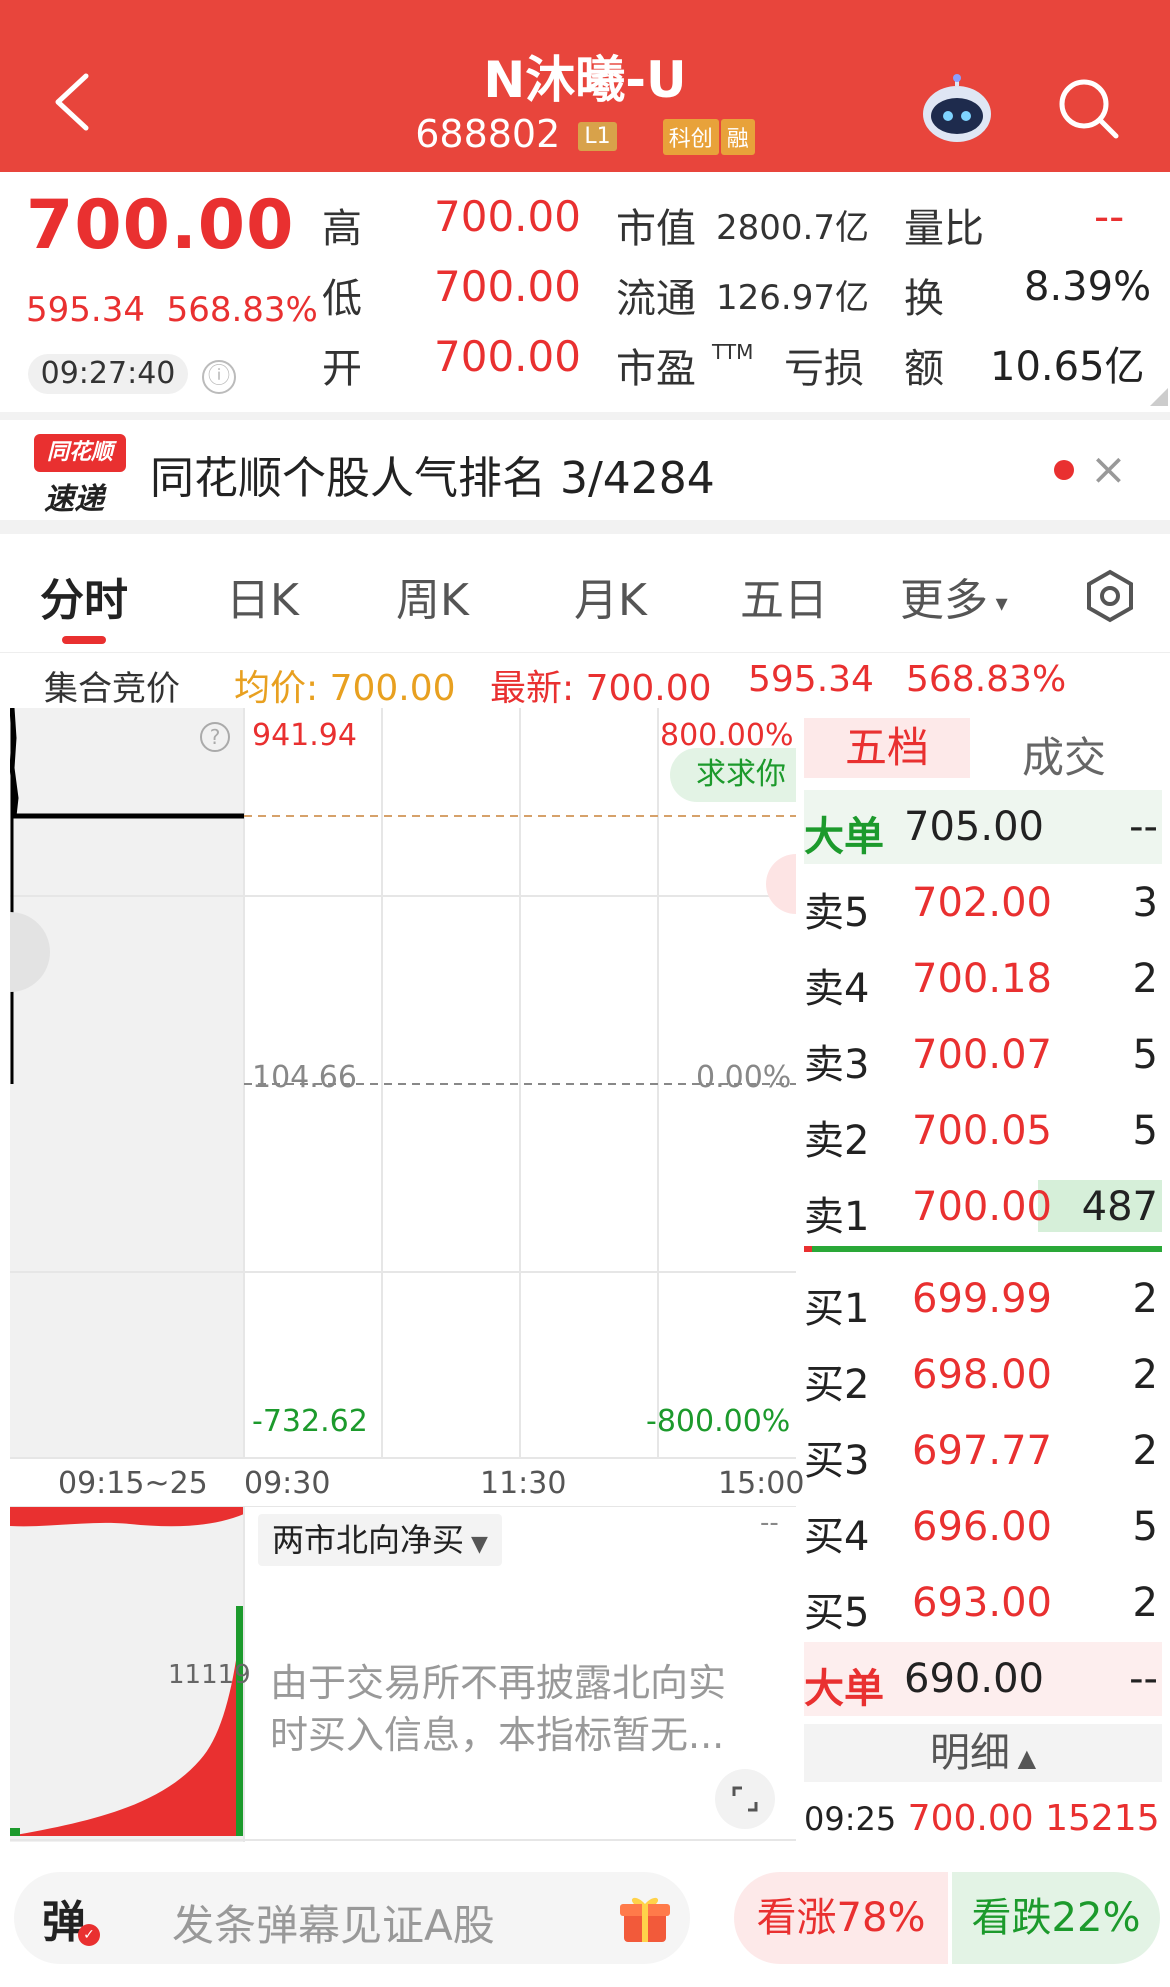 The height and width of the screenshot is (1987, 1170). Describe the element at coordinates (998, 603) in the screenshot. I see `dropdown-triangle-icon: ▾` at that location.